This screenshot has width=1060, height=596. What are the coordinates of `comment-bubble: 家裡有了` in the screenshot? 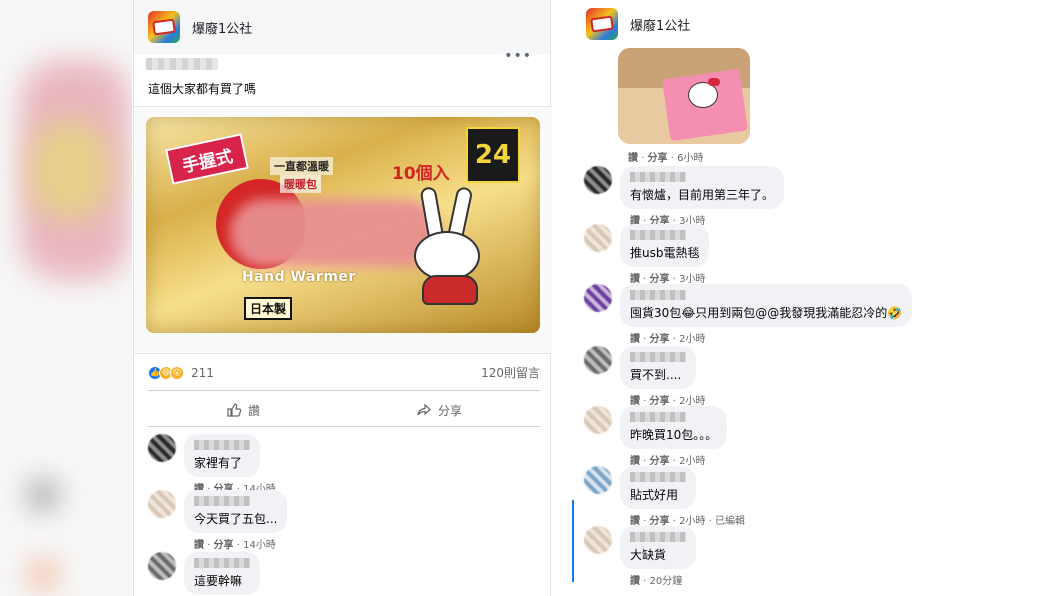 It's located at (222, 455).